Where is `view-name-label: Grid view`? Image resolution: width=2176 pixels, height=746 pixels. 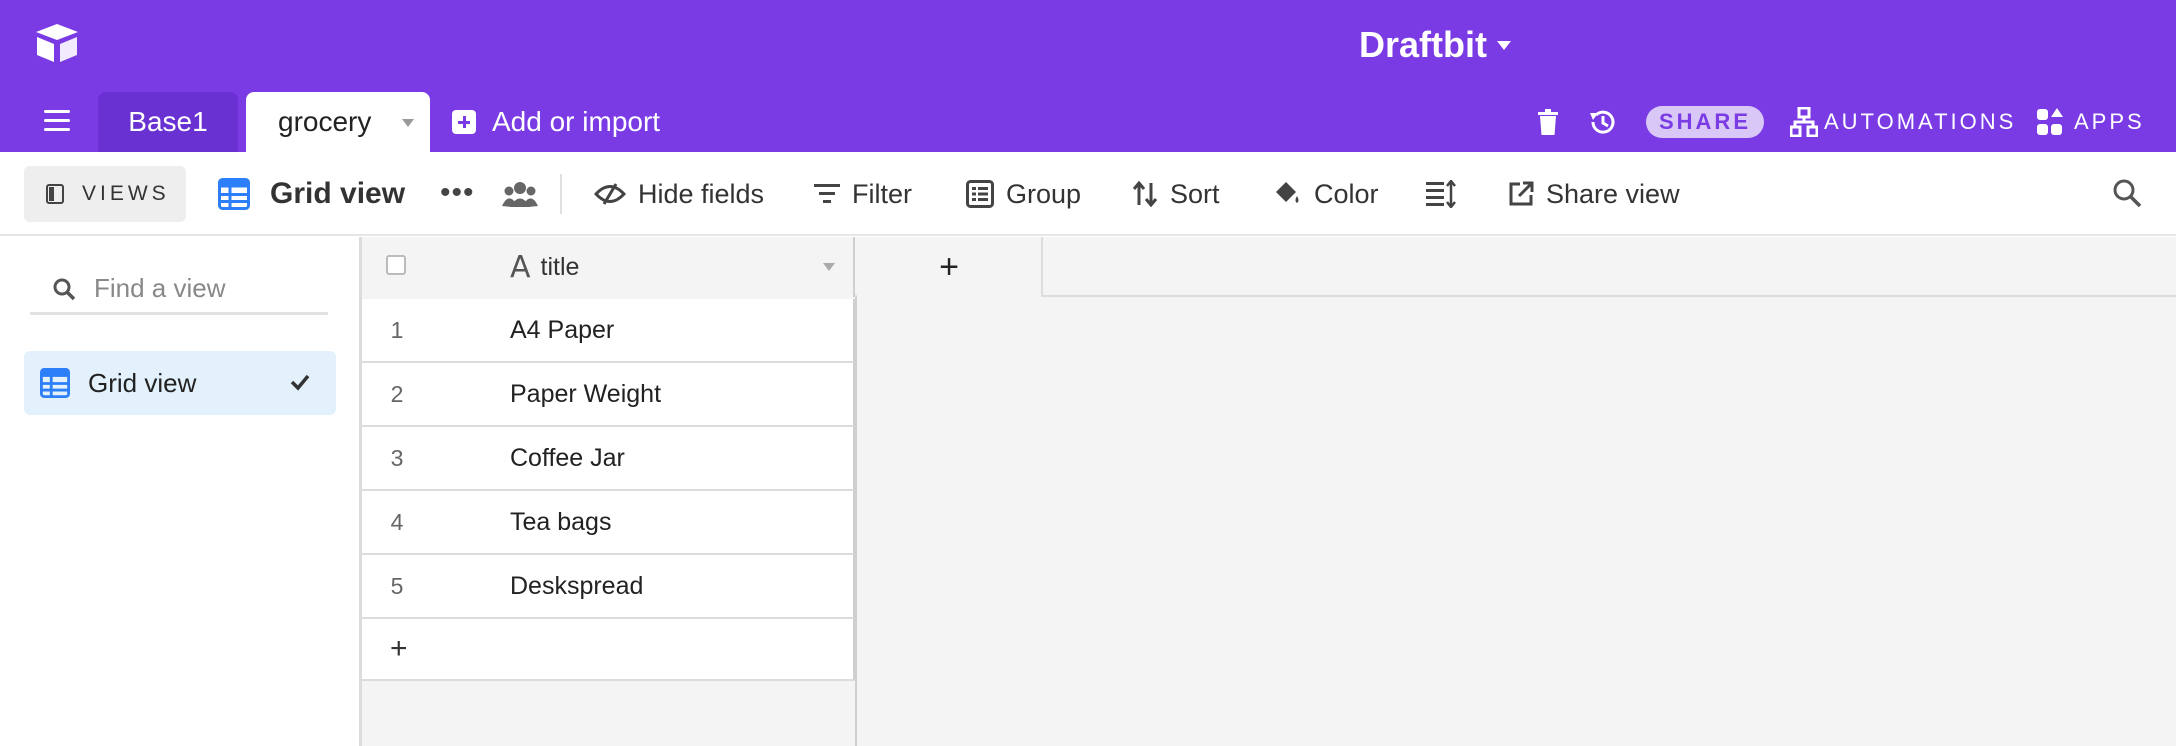
view-name-label: Grid view is located at coordinates (338, 193).